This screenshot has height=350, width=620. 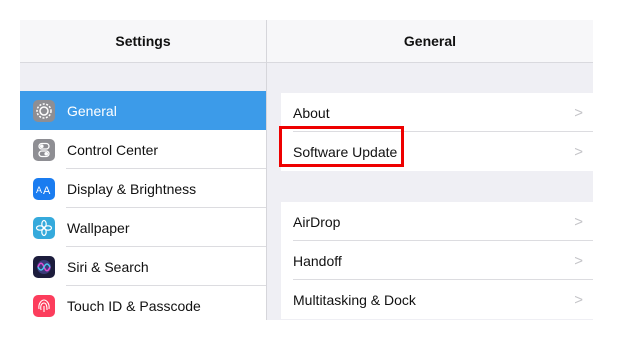 What do you see at coordinates (134, 305) in the screenshot?
I see `sidebar-item-label: Touch ID & Passcode` at bounding box center [134, 305].